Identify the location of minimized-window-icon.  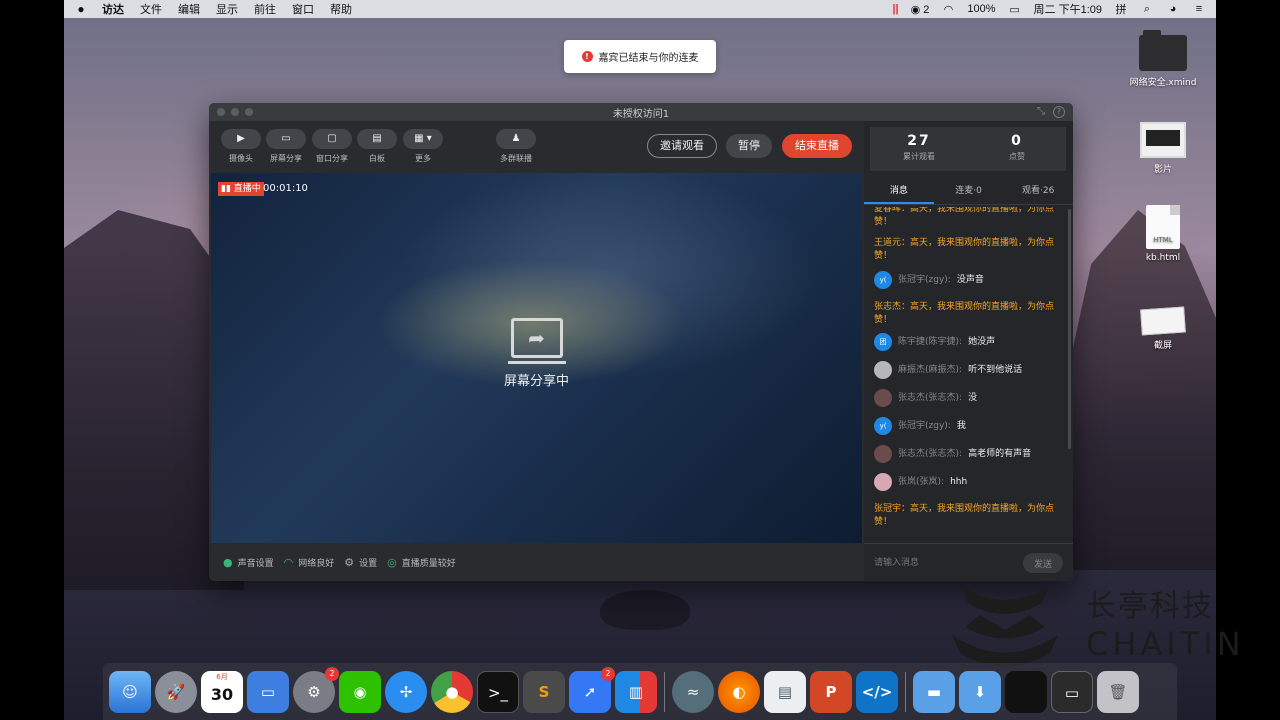
(1026, 691).